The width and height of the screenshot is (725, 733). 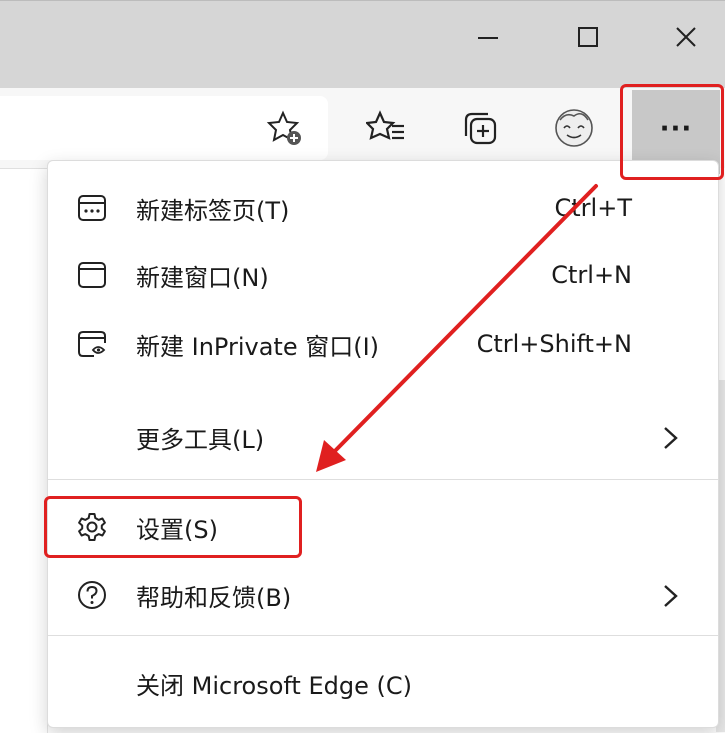 I want to click on favorites-button, so click(x=386, y=128).